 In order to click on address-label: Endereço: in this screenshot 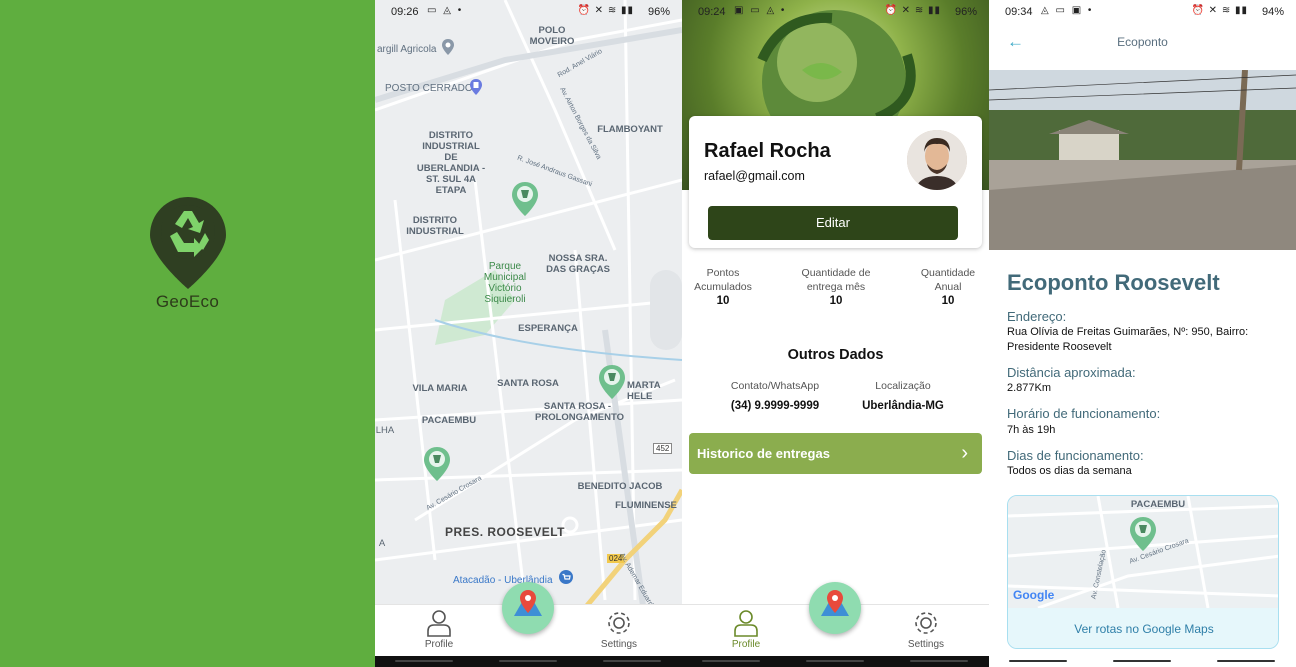, I will do `click(1037, 316)`.